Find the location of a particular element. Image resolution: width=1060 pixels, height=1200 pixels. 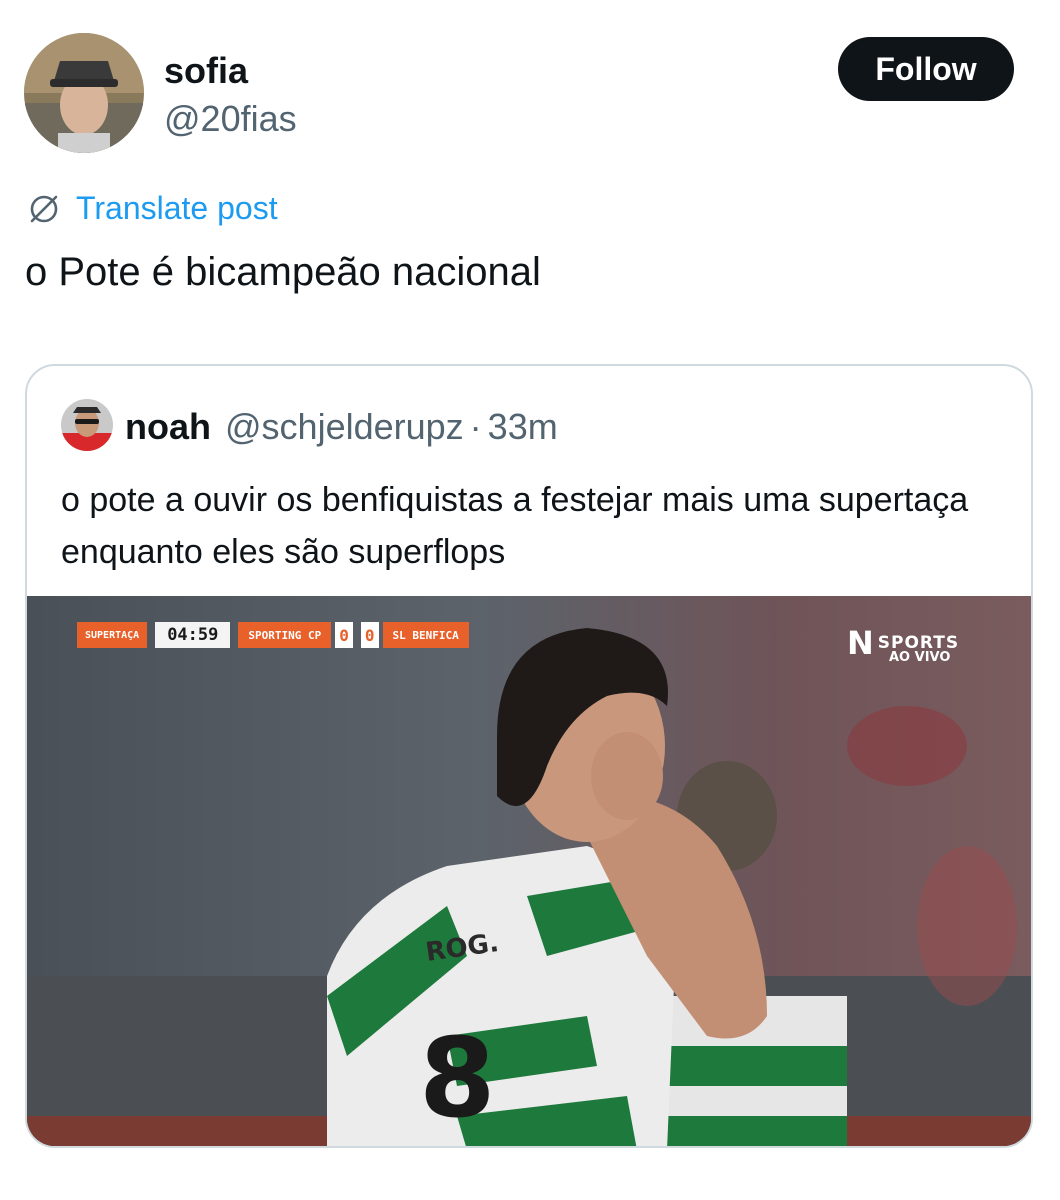

competition-logo: SUPERTAÇA is located at coordinates (112, 635).